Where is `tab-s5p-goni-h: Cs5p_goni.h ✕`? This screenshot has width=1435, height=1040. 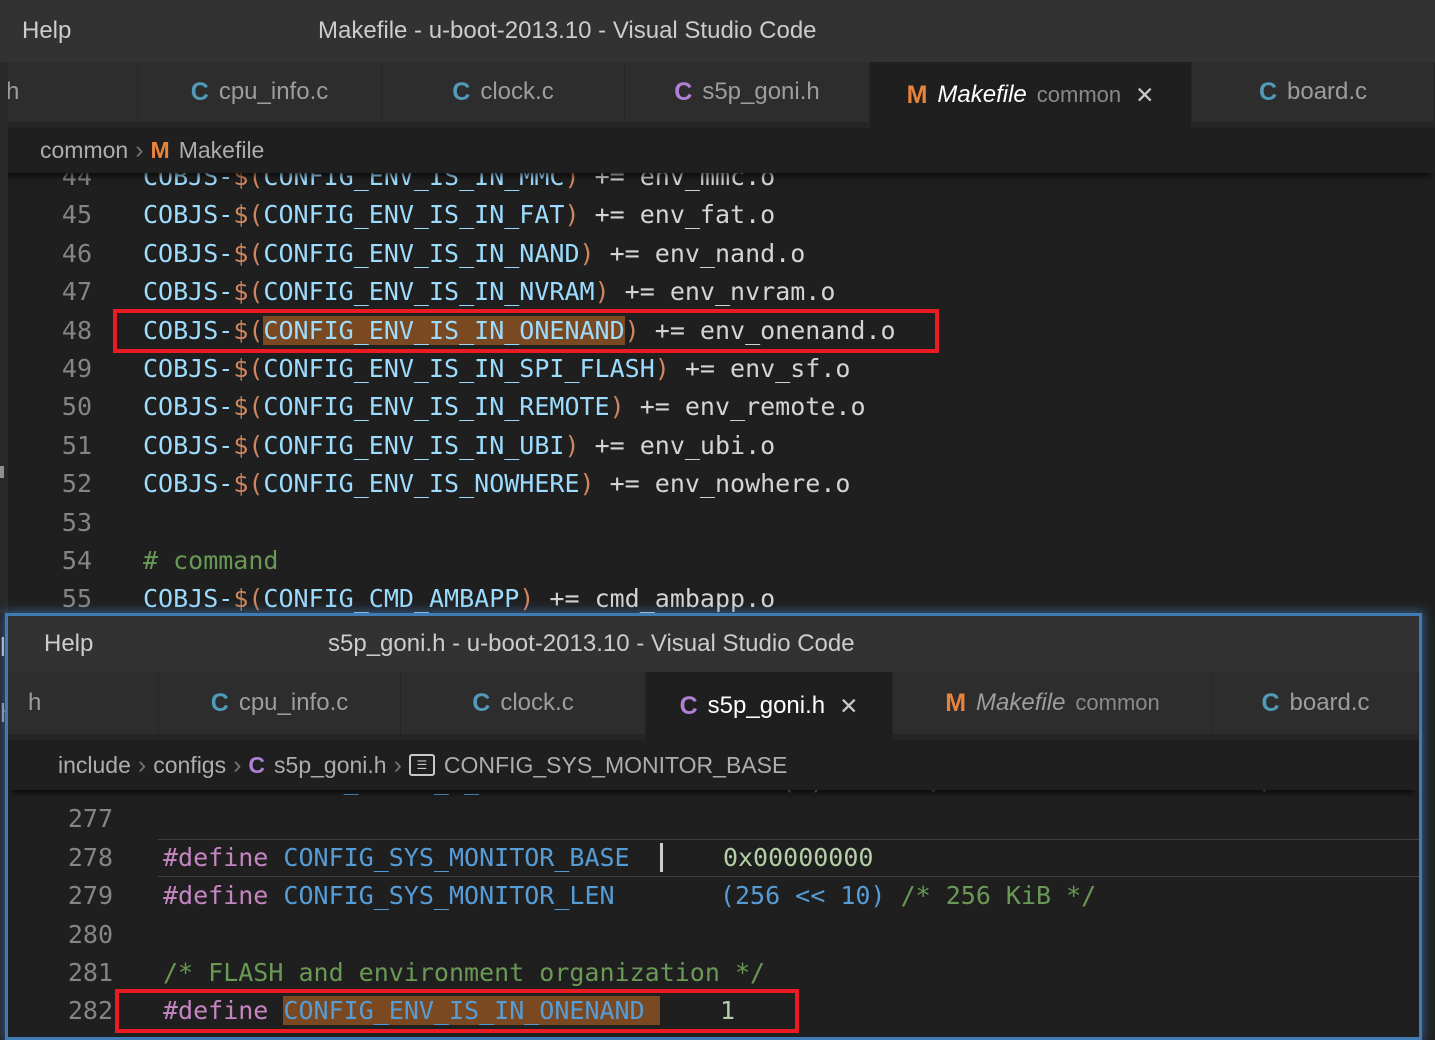 tab-s5p-goni-h: Cs5p_goni.h ✕ is located at coordinates (769, 706).